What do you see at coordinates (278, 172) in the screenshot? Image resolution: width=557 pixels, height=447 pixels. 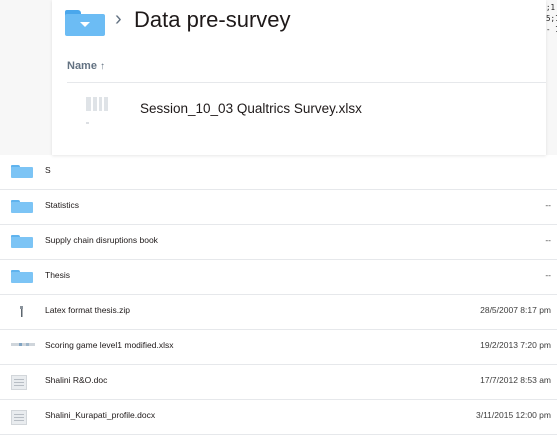 I see `file-row: S` at bounding box center [278, 172].